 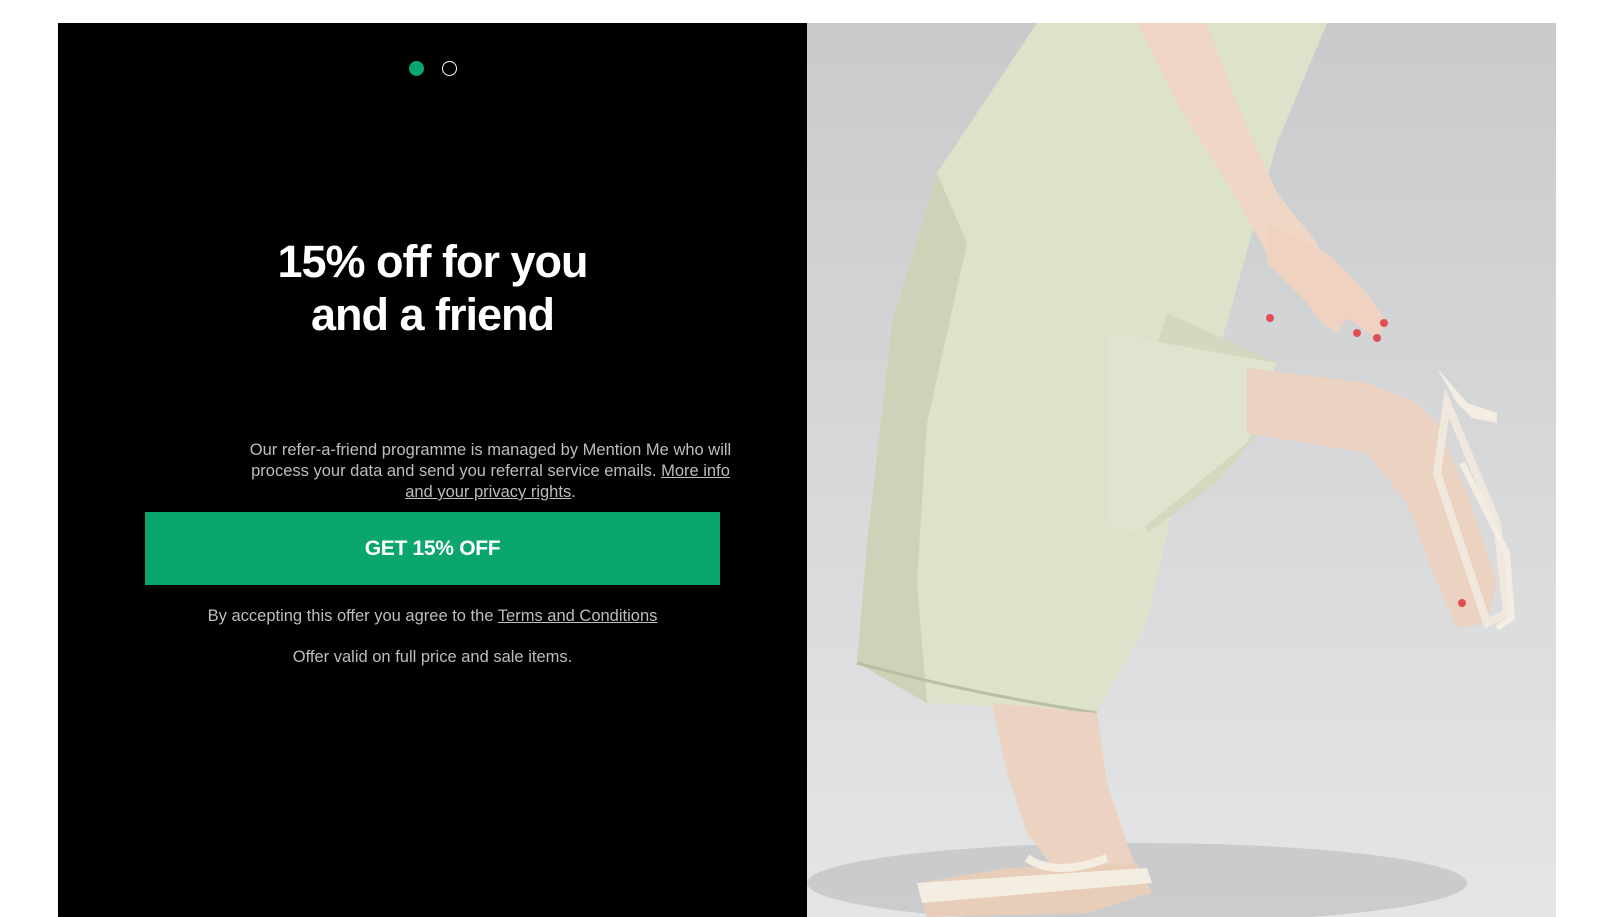 What do you see at coordinates (350, 616) in the screenshot?
I see `terms-text: By accepting this offer you agree to the` at bounding box center [350, 616].